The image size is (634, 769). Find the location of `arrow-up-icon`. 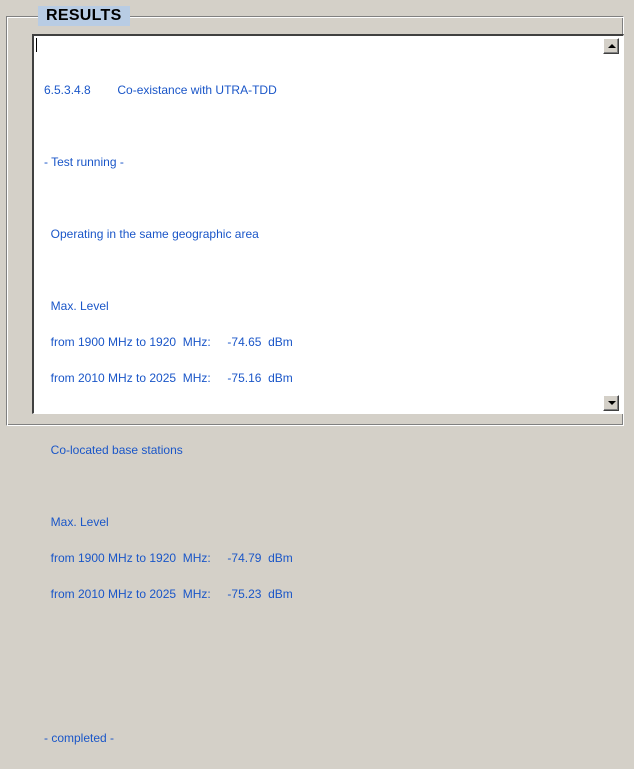

arrow-up-icon is located at coordinates (612, 46).